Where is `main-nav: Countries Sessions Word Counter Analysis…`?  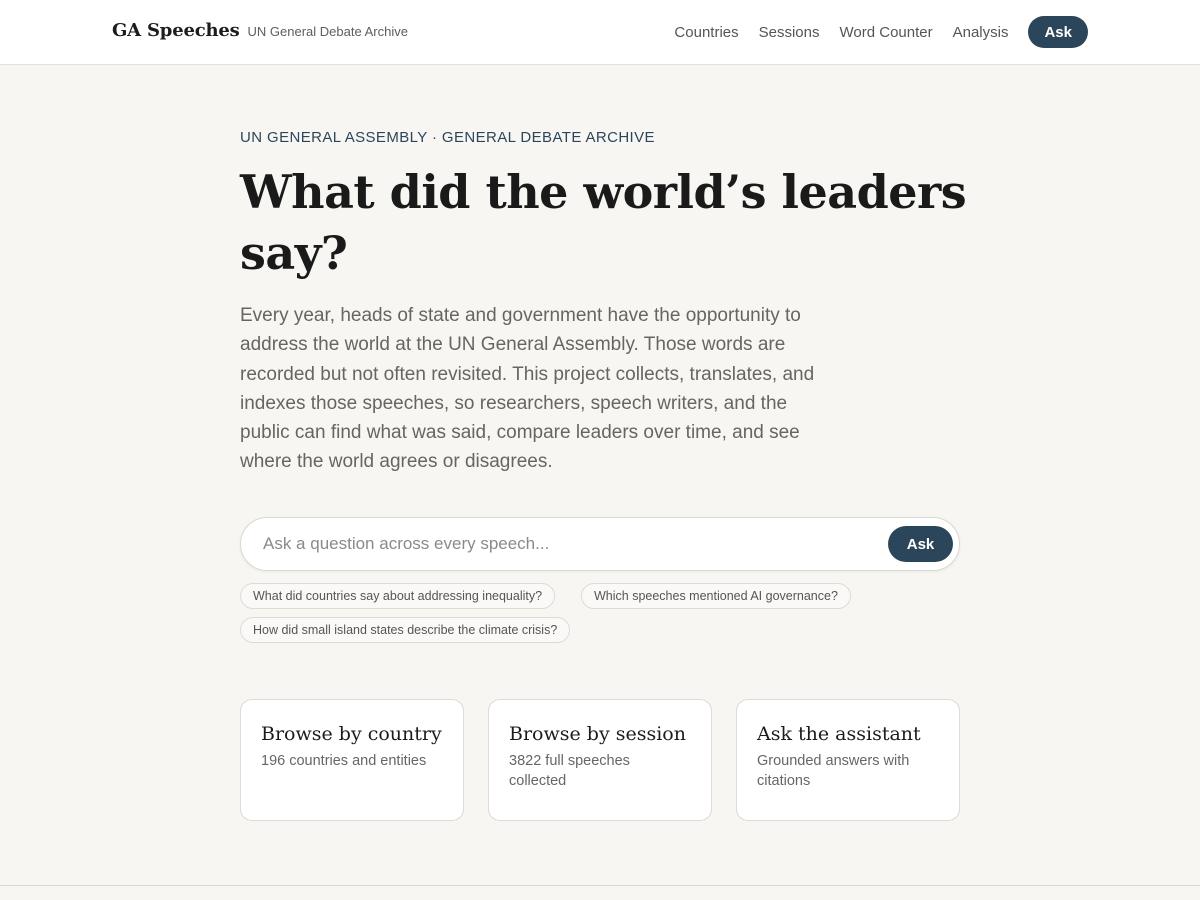 main-nav: Countries Sessions Word Counter Analysis… is located at coordinates (881, 32).